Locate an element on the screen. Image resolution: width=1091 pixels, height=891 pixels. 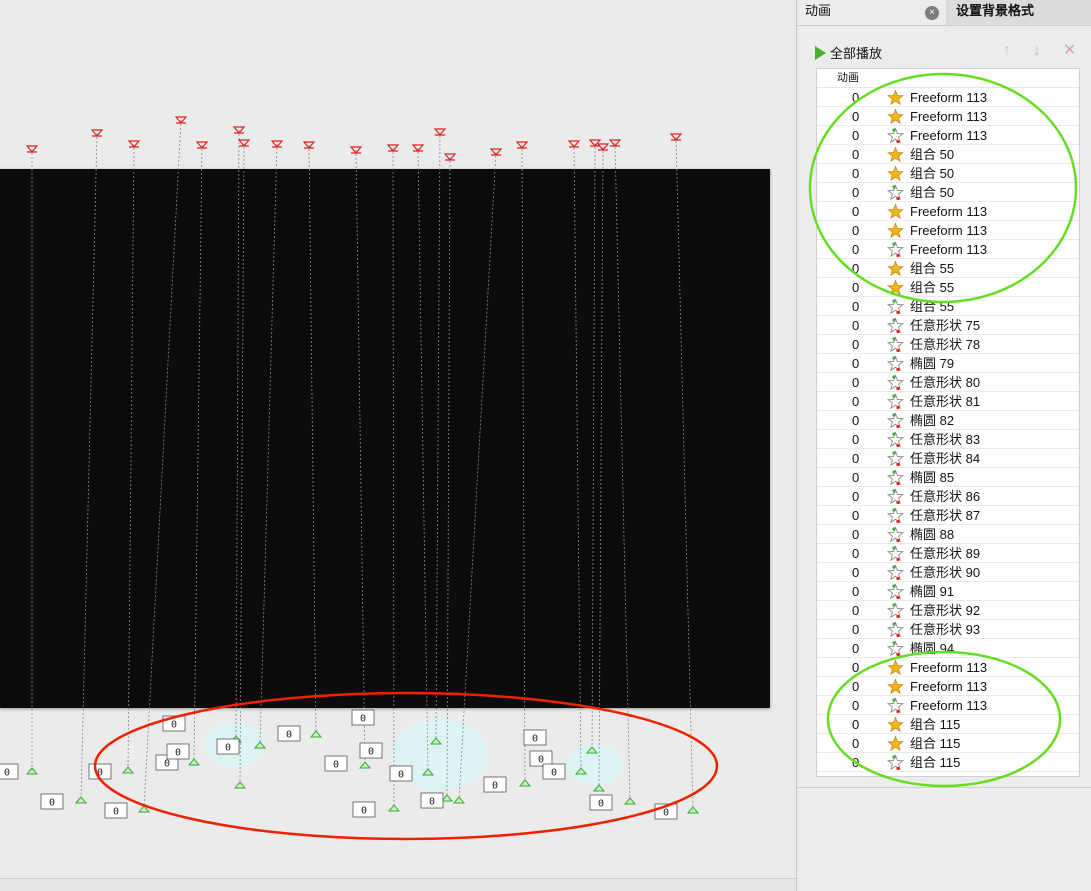
animation-list-item: 0 椭圆 91 is located at coordinates (948, 591).